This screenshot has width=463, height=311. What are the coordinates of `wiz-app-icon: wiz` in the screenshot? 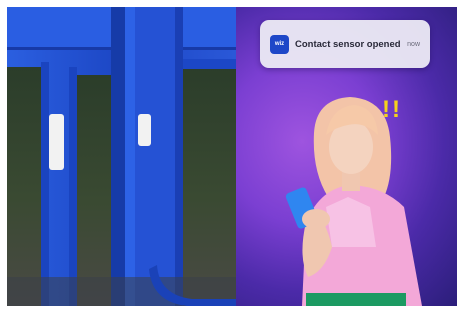 It's located at (279, 44).